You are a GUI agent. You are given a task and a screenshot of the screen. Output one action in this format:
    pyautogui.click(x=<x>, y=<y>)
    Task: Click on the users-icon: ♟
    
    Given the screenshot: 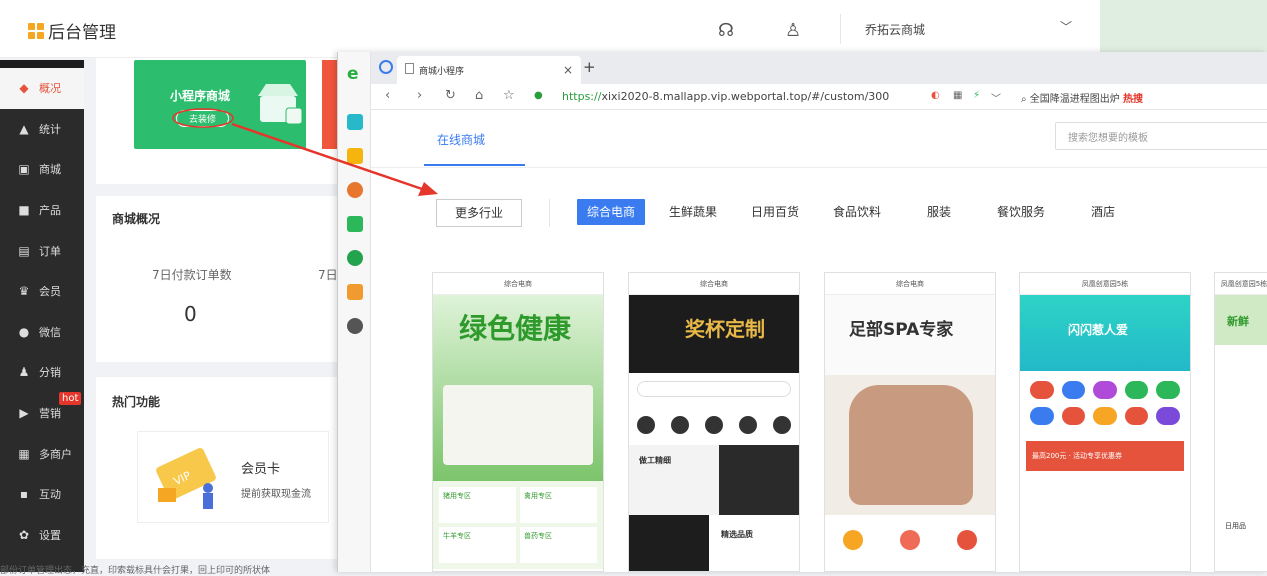 What is the action you would take?
    pyautogui.click(x=24, y=372)
    